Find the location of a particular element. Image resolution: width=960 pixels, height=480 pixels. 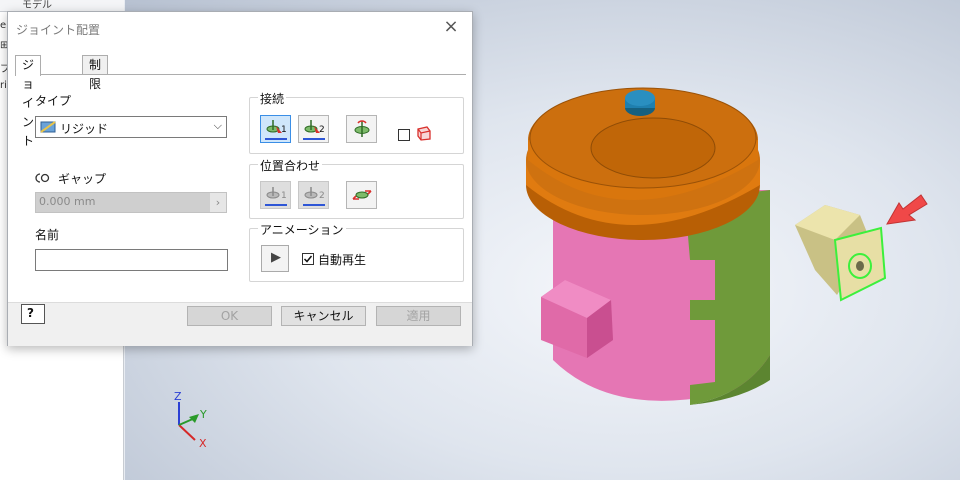

origin-select-icon: 2 is located at coordinates (314, 130).